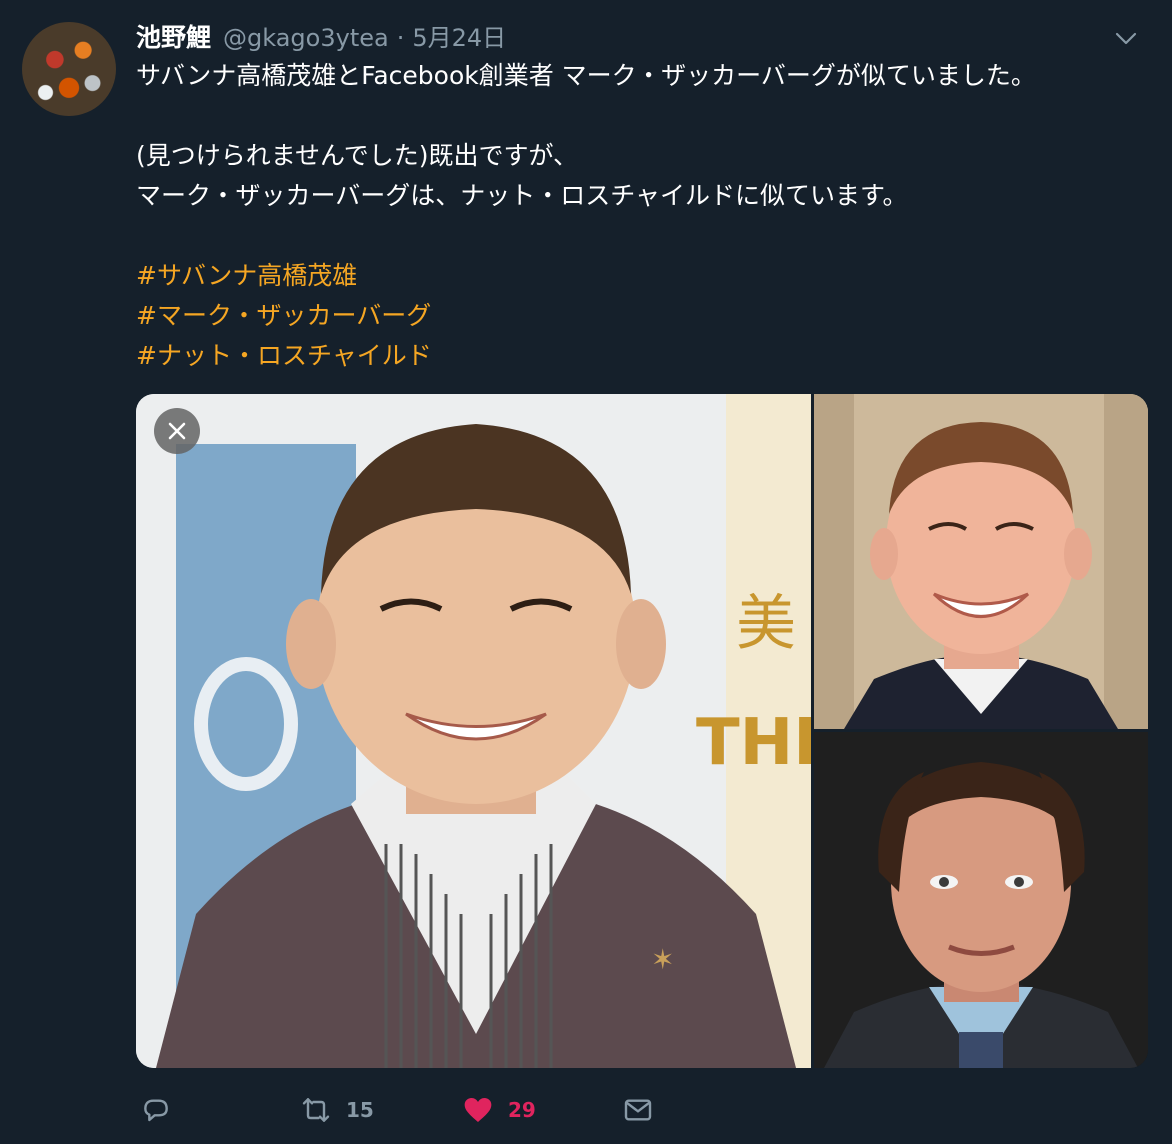 The image size is (1172, 1144). What do you see at coordinates (316, 1110) in the screenshot?
I see `retweet-icon` at bounding box center [316, 1110].